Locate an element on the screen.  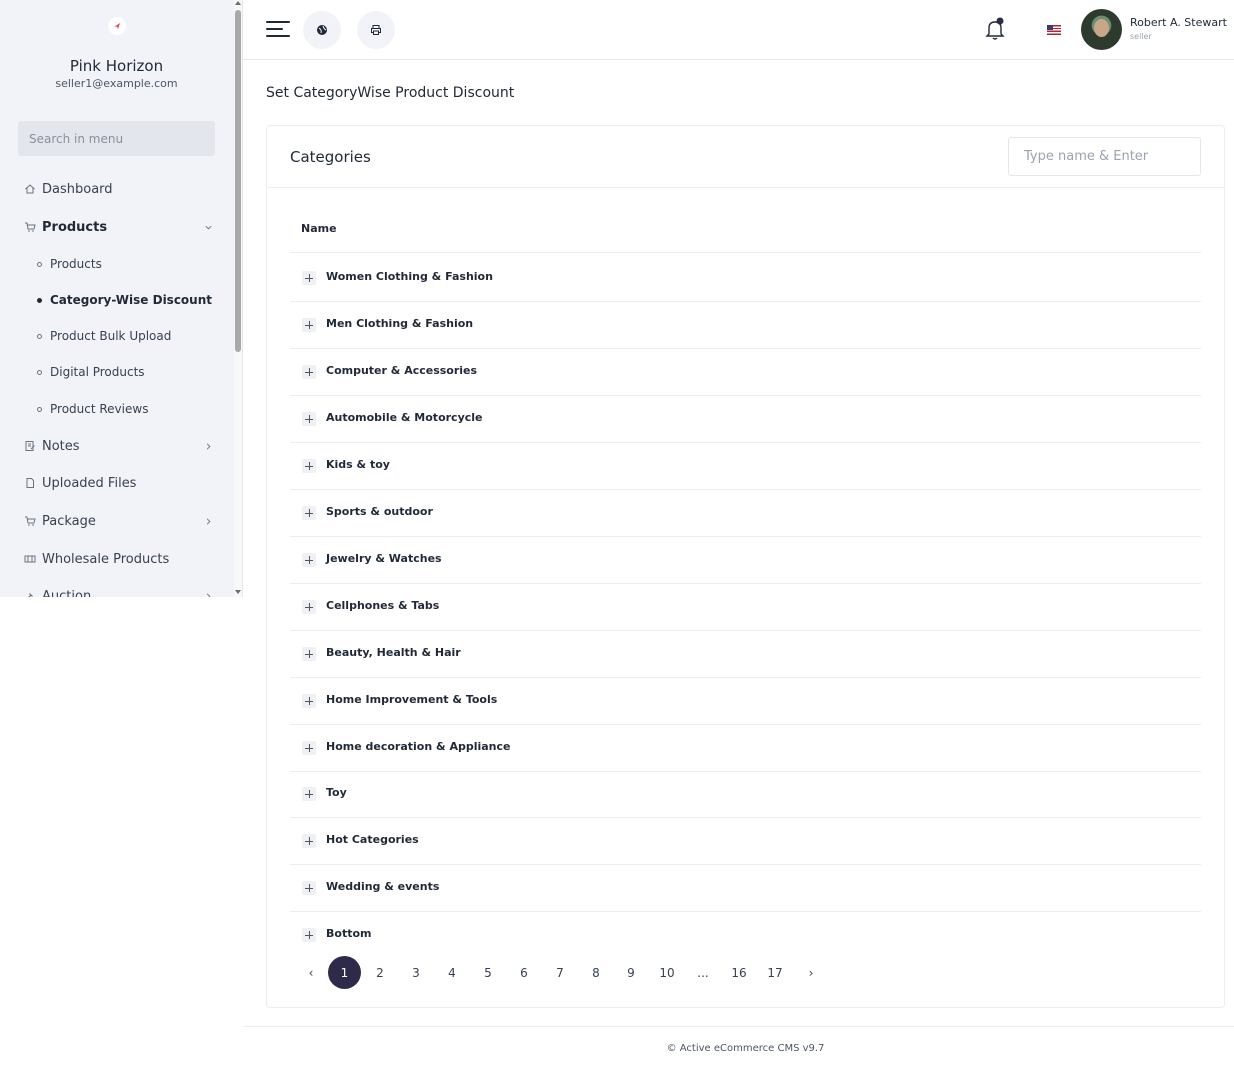
sidebar-item-dashboard: Dashboard is located at coordinates (118, 189).